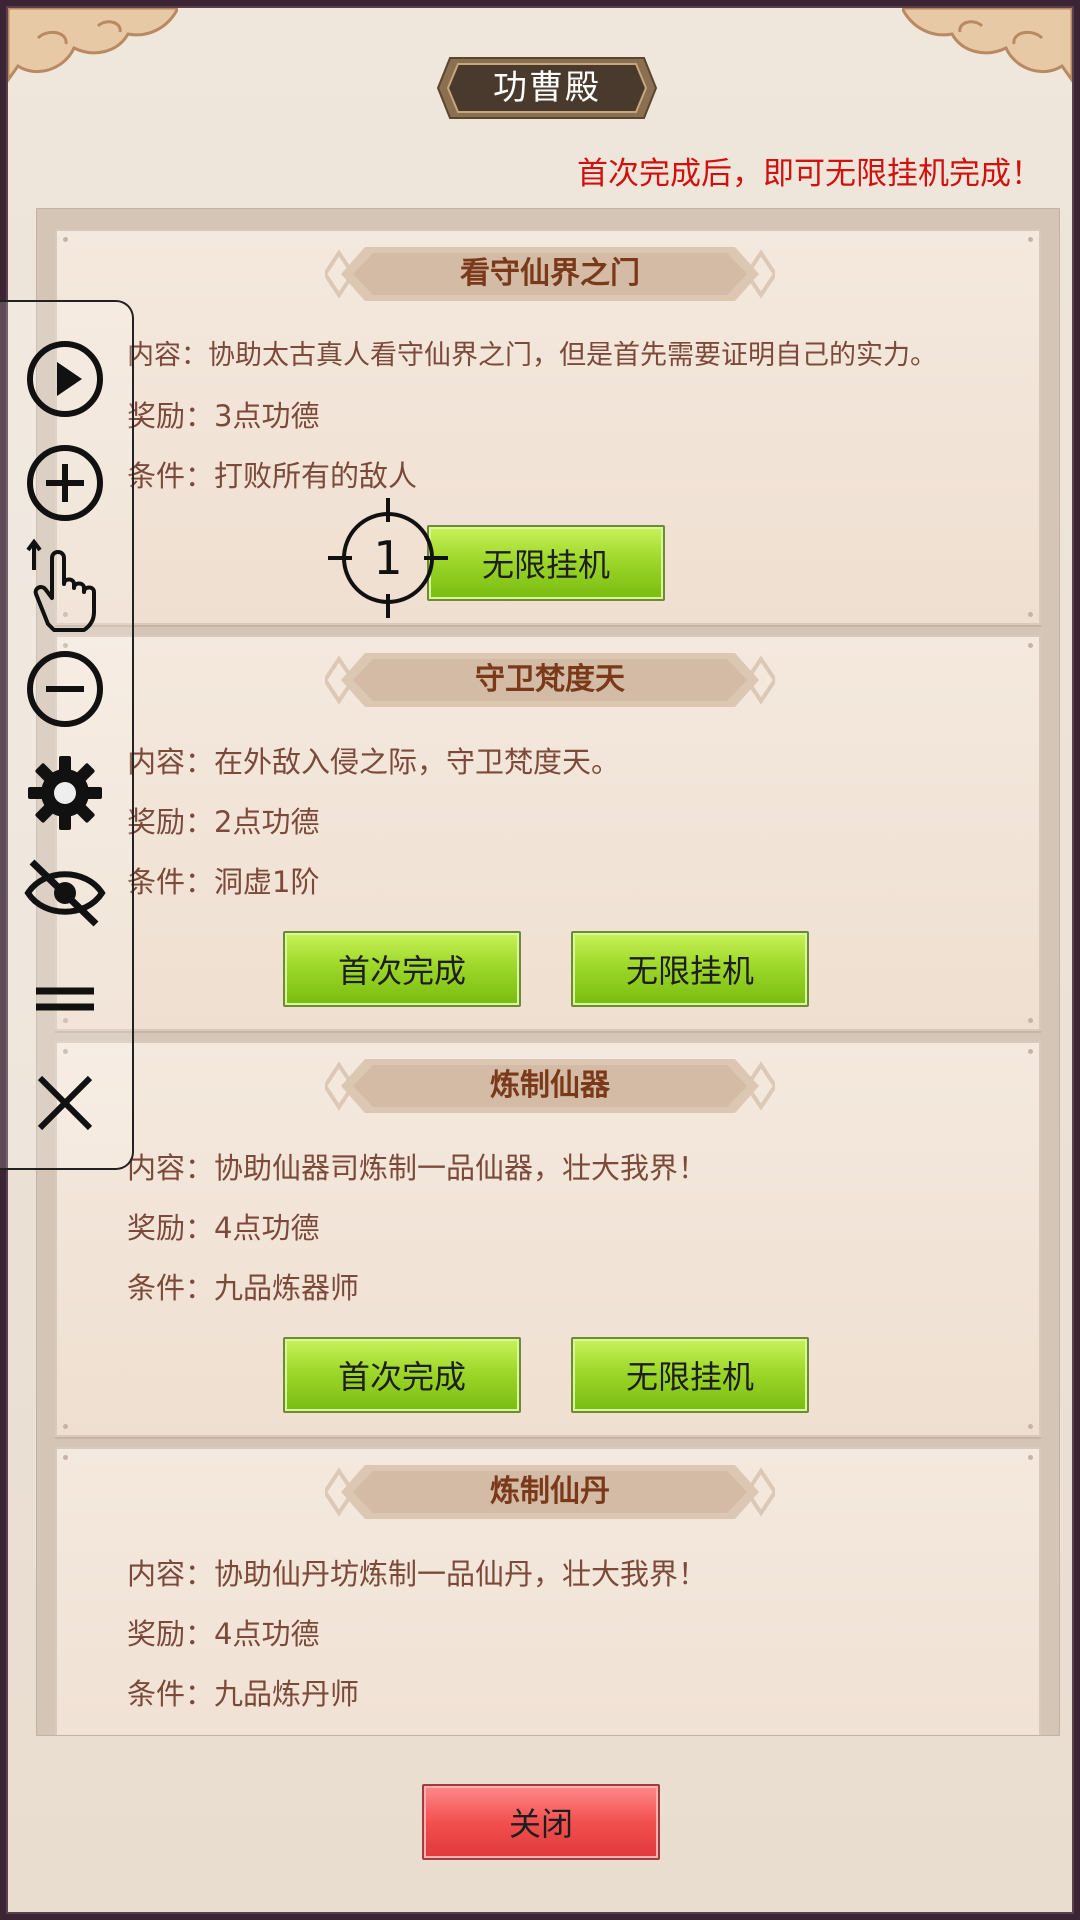 The width and height of the screenshot is (1080, 1920). Describe the element at coordinates (223, 822) in the screenshot. I see `task-reward: 奖励：2点功德` at that location.